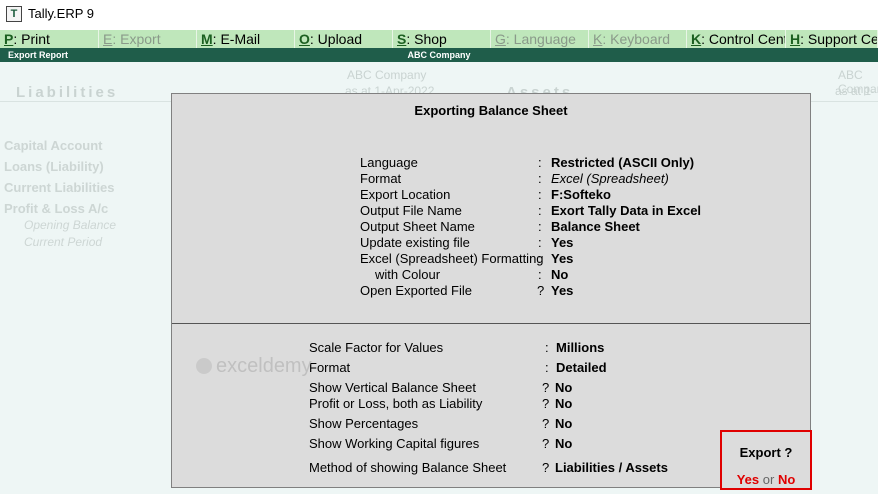 The width and height of the screenshot is (878, 494). Describe the element at coordinates (56, 208) in the screenshot. I see `bg-item-profit-loss: Profit & Loss A/c` at that location.